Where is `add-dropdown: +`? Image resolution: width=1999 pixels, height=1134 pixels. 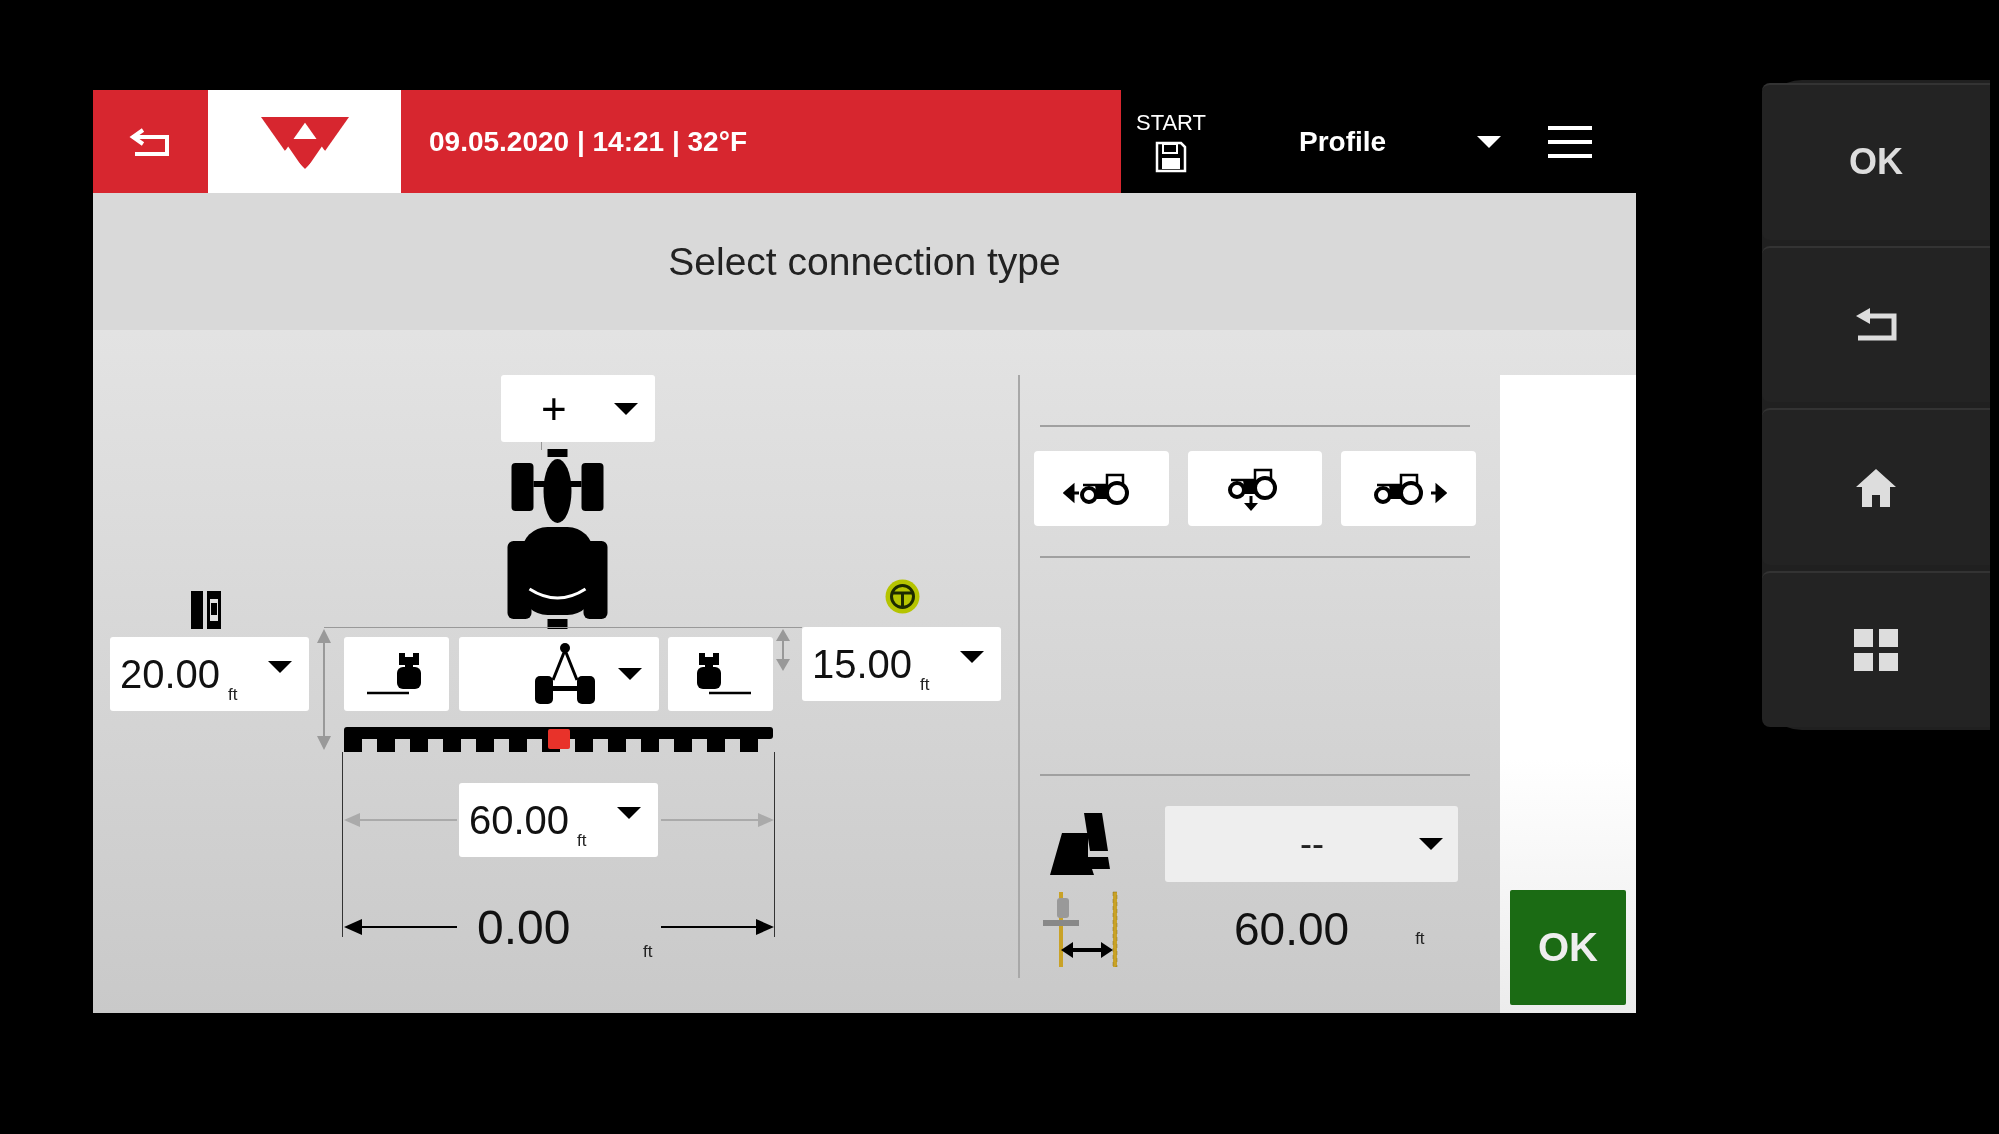
add-dropdown: + is located at coordinates (578, 408).